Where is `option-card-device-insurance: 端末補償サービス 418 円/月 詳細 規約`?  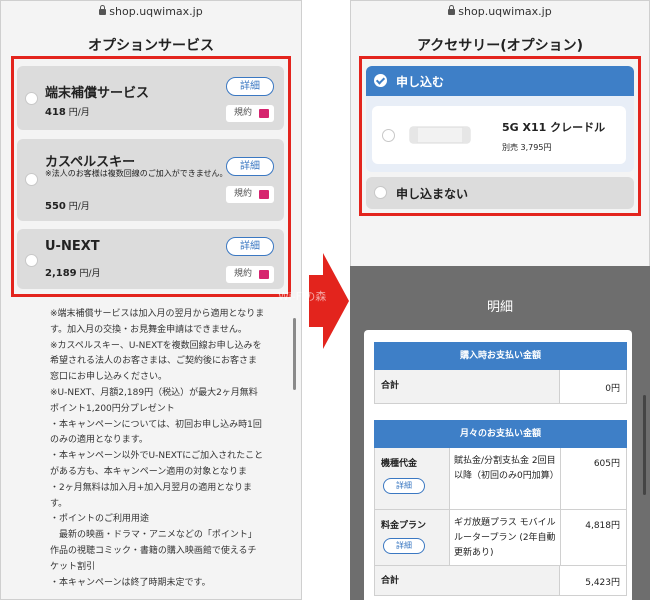
option-card-device-insurance: 端末補償サービス 418 円/月 詳細 規約 is located at coordinates (150, 98).